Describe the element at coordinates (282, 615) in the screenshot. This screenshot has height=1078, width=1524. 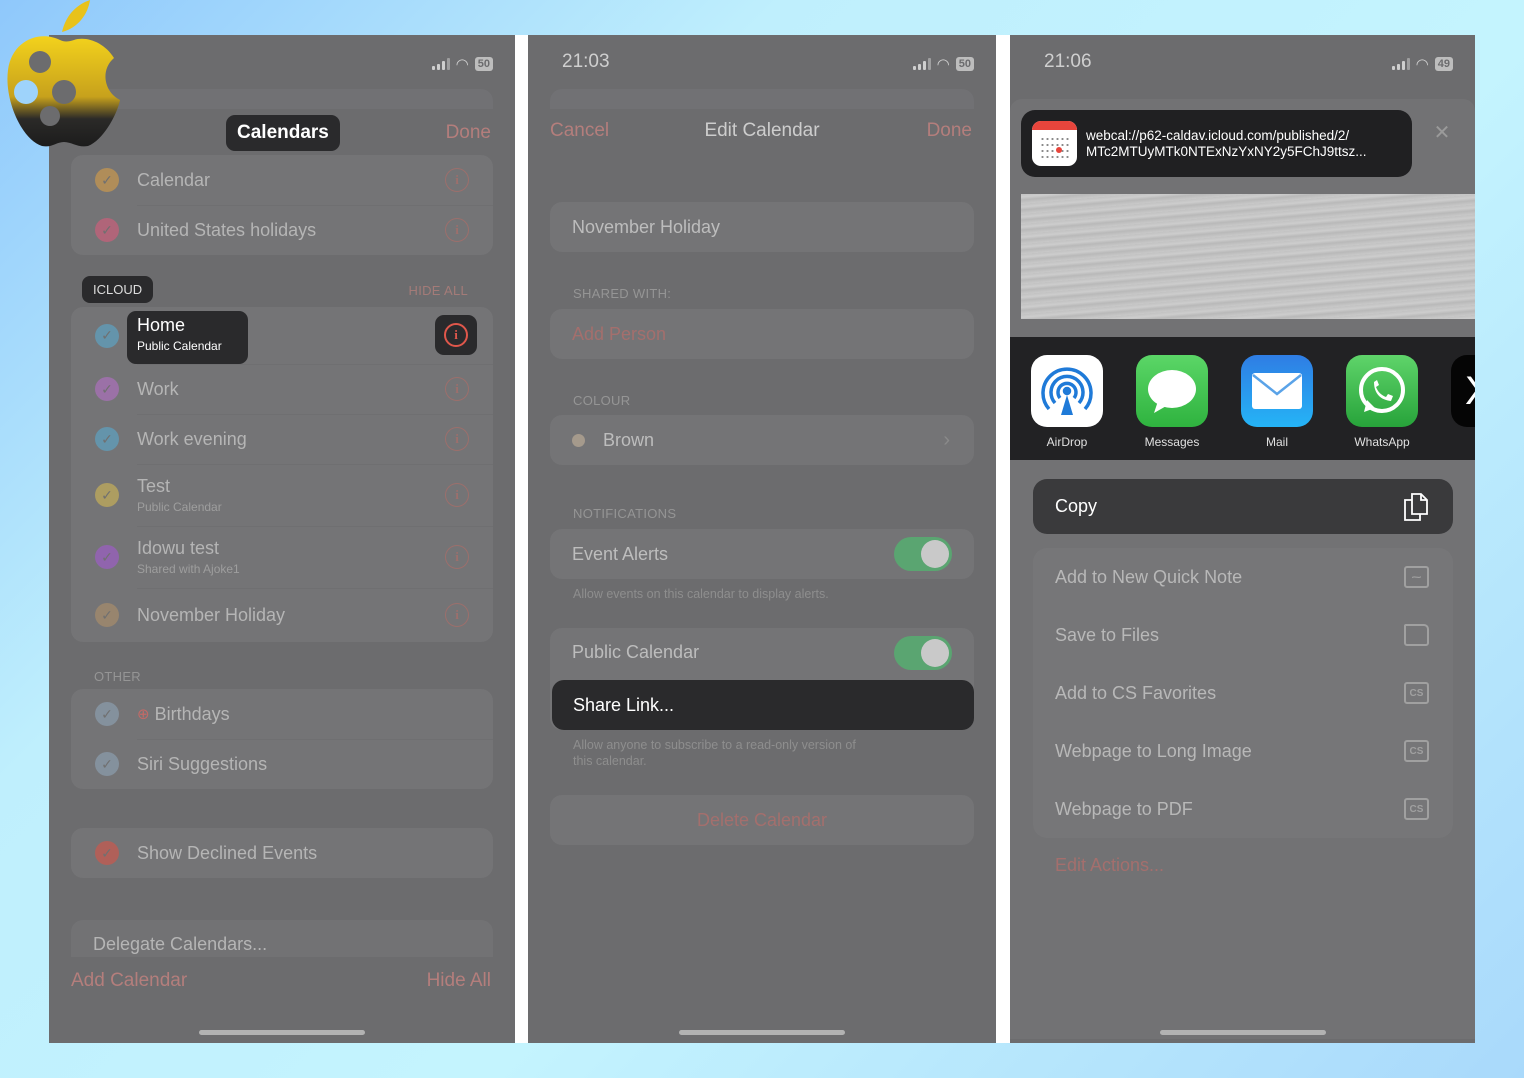
I see `calendar-row: ✓ November Holiday i` at that location.